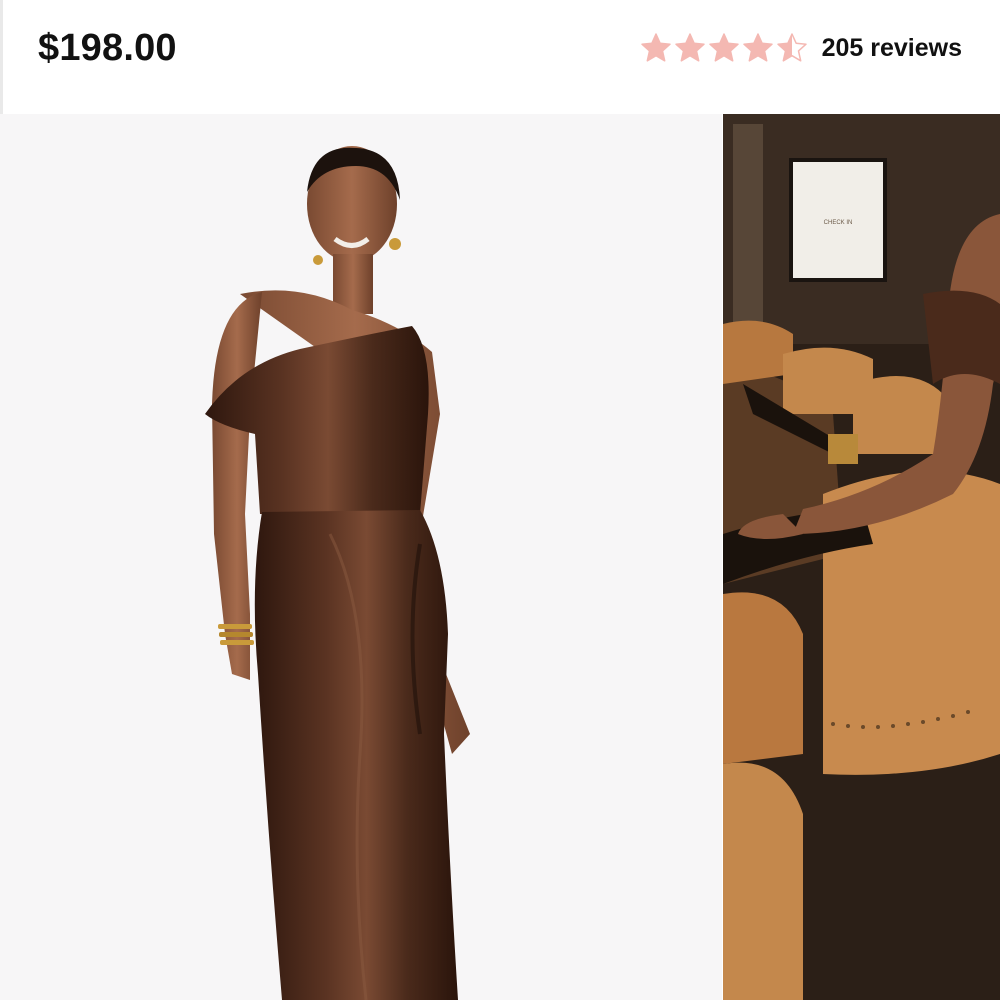 This screenshot has height=1000, width=1000. I want to click on sign-text: CHECK IN, so click(838, 223).